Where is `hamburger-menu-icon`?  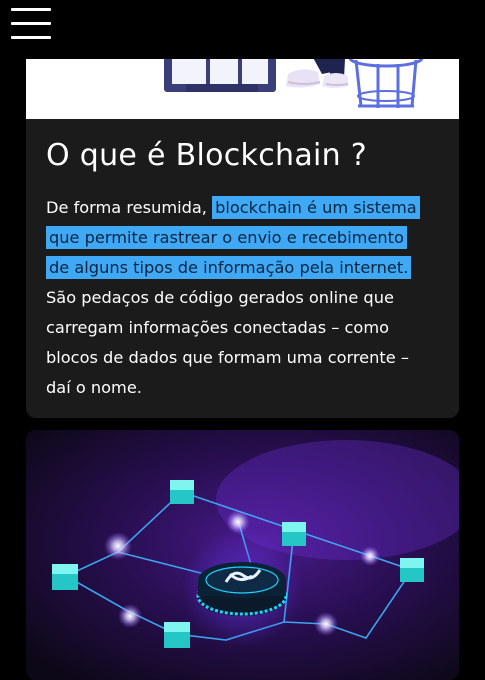 hamburger-menu-icon is located at coordinates (31, 24).